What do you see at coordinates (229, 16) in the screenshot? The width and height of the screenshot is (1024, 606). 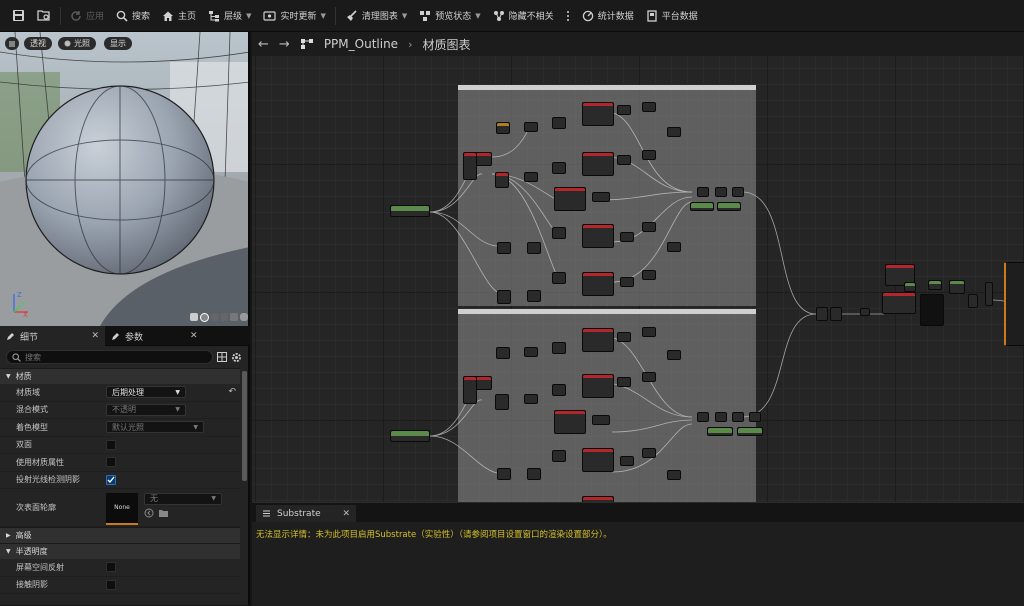 I see `hierarchy-button: 层级 ▼` at bounding box center [229, 16].